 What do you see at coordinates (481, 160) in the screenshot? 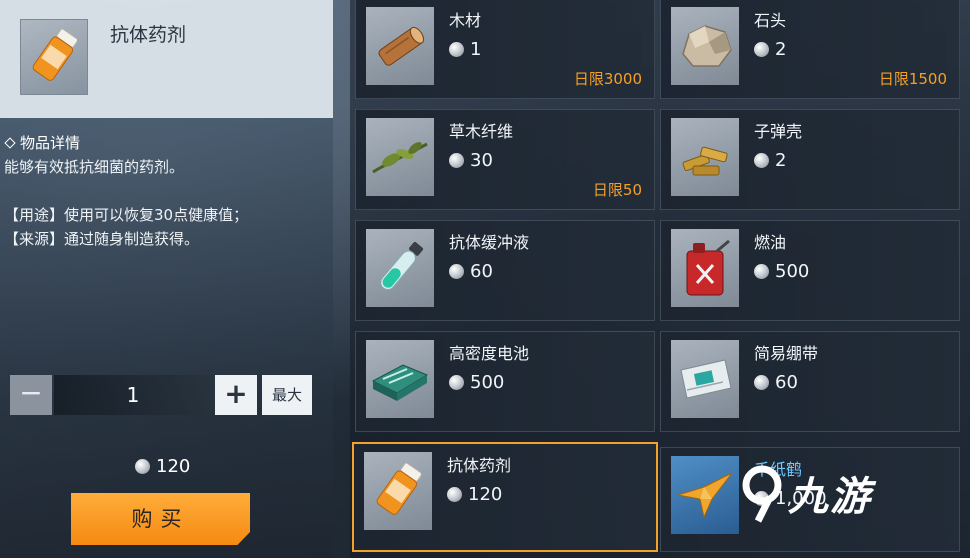
I see `item-price-value: 30` at bounding box center [481, 160].